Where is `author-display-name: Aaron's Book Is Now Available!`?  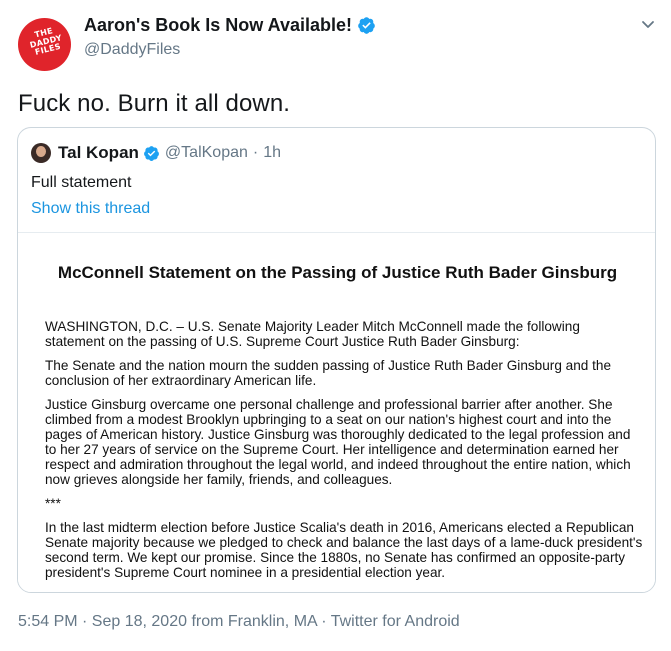 author-display-name: Aaron's Book Is Now Available! is located at coordinates (218, 25).